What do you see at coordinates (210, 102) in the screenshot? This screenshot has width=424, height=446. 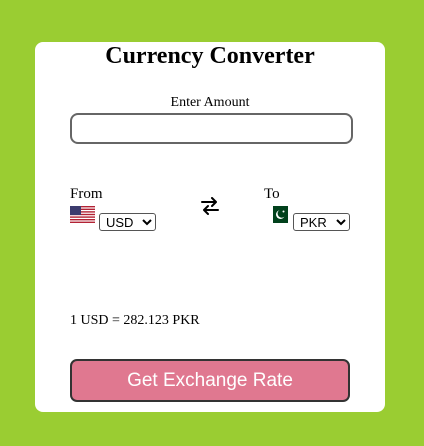 I see `amount-label: Enter Amount` at bounding box center [210, 102].